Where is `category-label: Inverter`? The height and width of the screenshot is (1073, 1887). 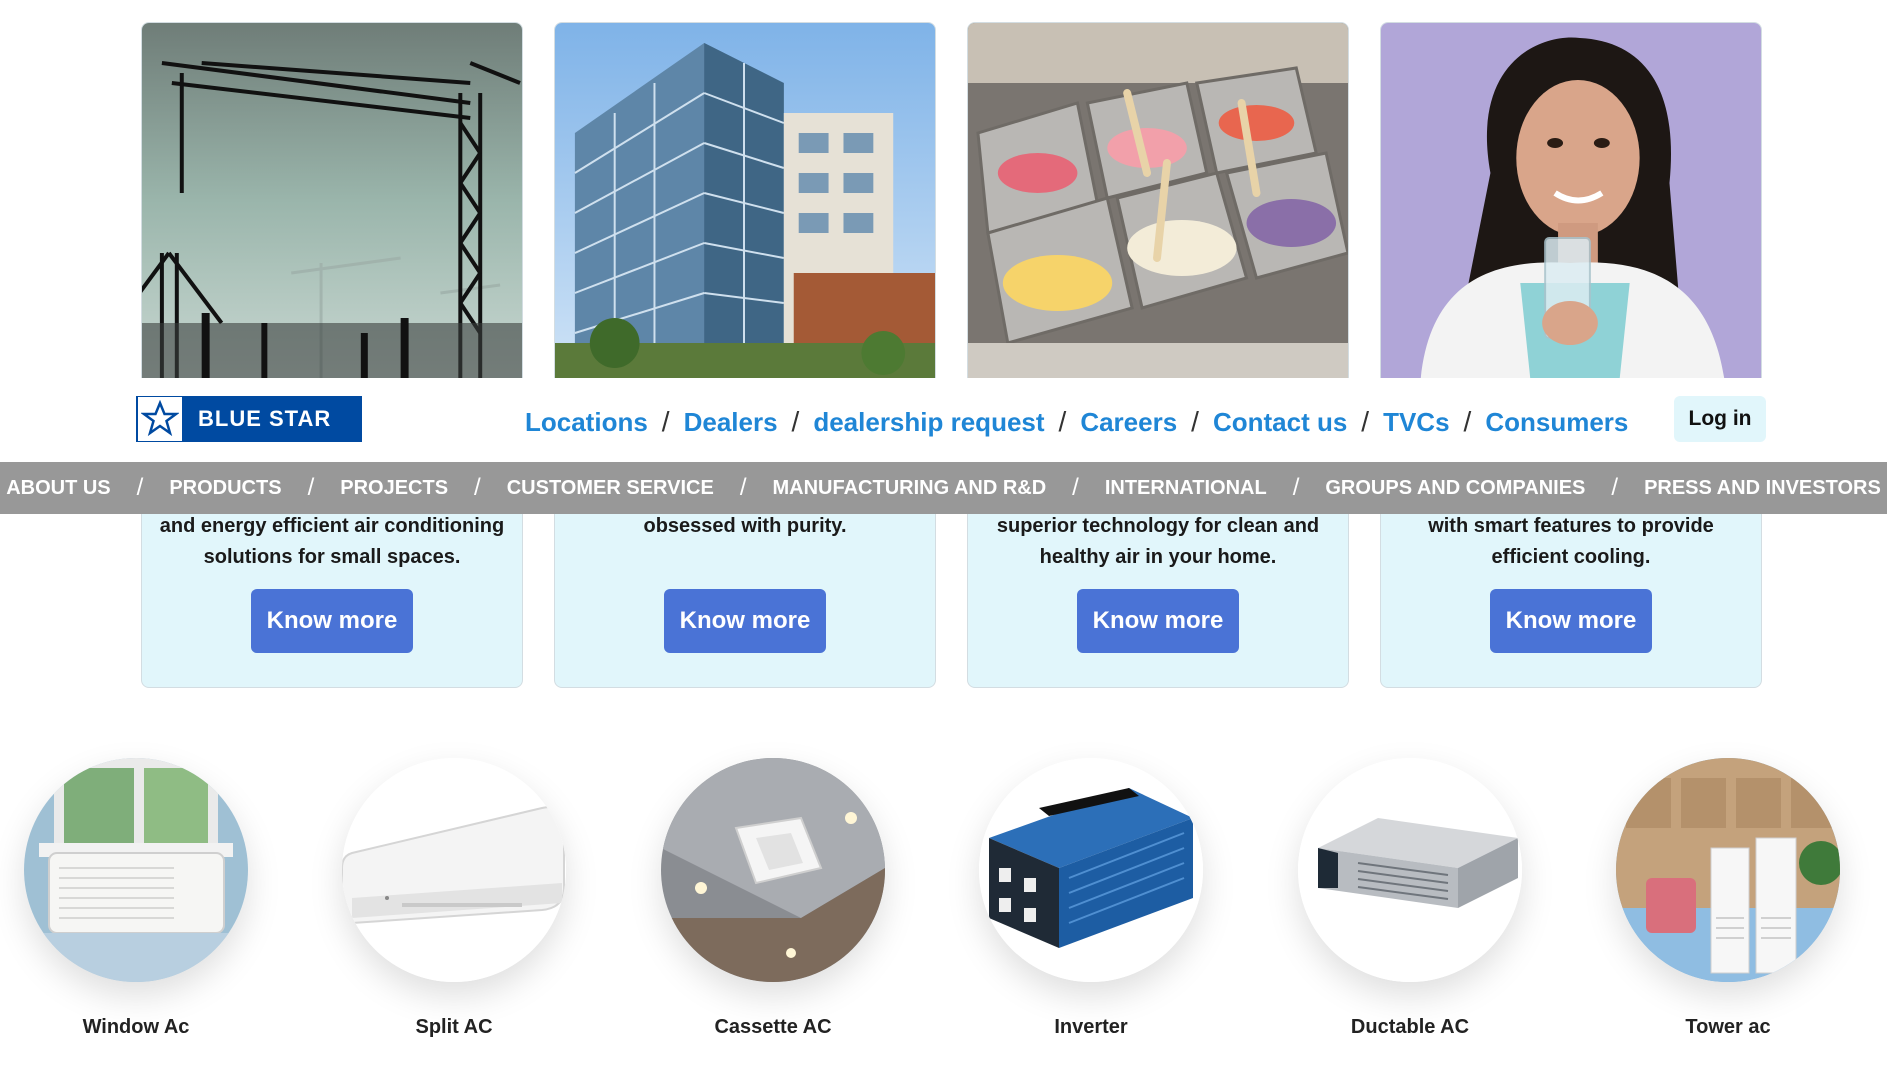 category-label: Inverter is located at coordinates (1091, 1027).